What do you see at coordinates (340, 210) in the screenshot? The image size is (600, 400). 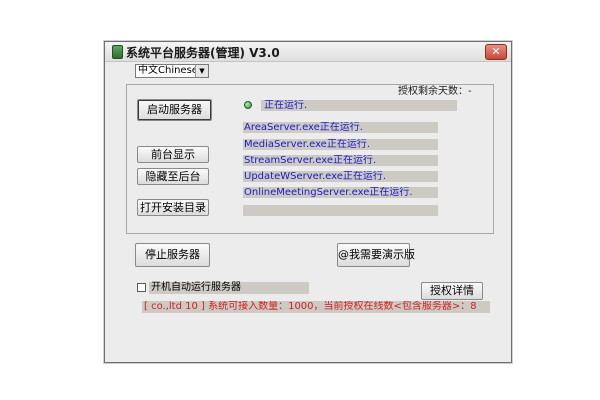 I see `service-status-empty` at bounding box center [340, 210].